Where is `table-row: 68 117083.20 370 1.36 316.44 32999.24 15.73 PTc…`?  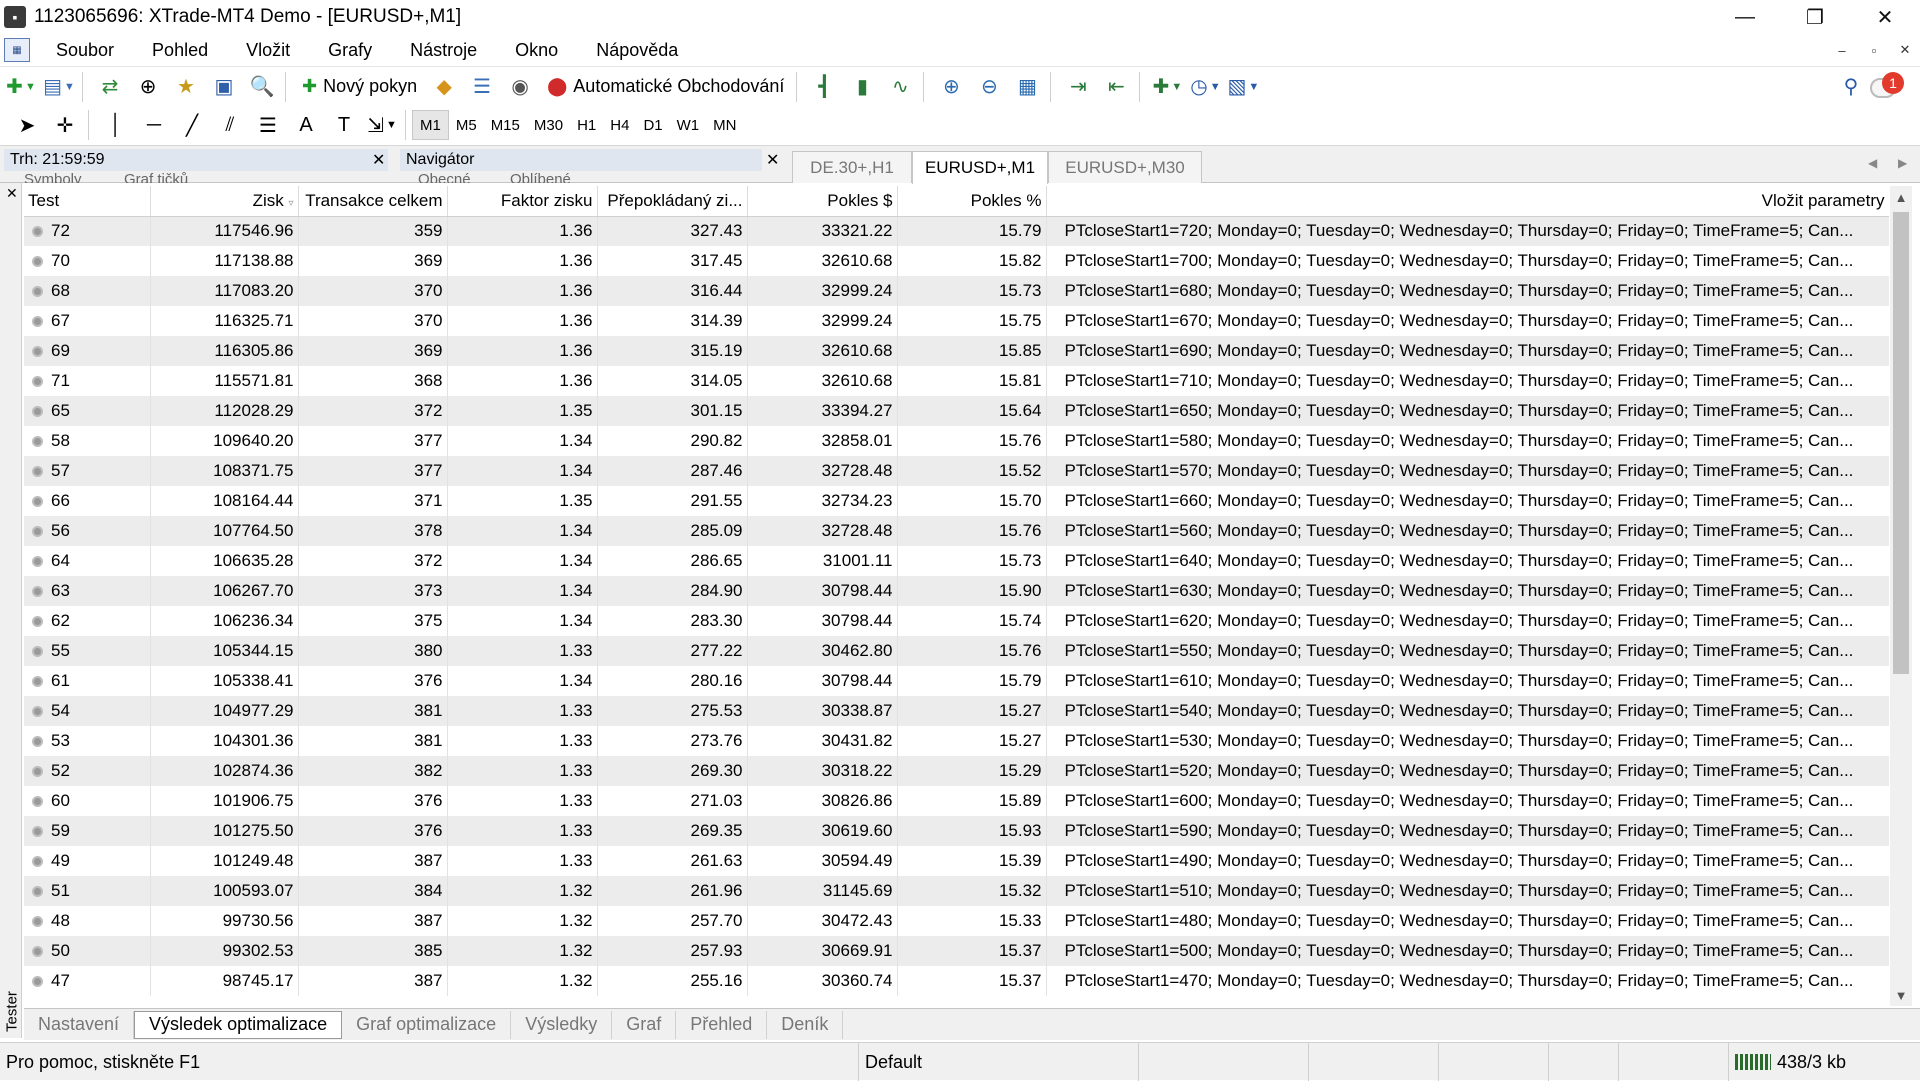
table-row: 68 117083.20 370 1.36 316.44 32999.24 15.73 PTc… is located at coordinates (956, 291).